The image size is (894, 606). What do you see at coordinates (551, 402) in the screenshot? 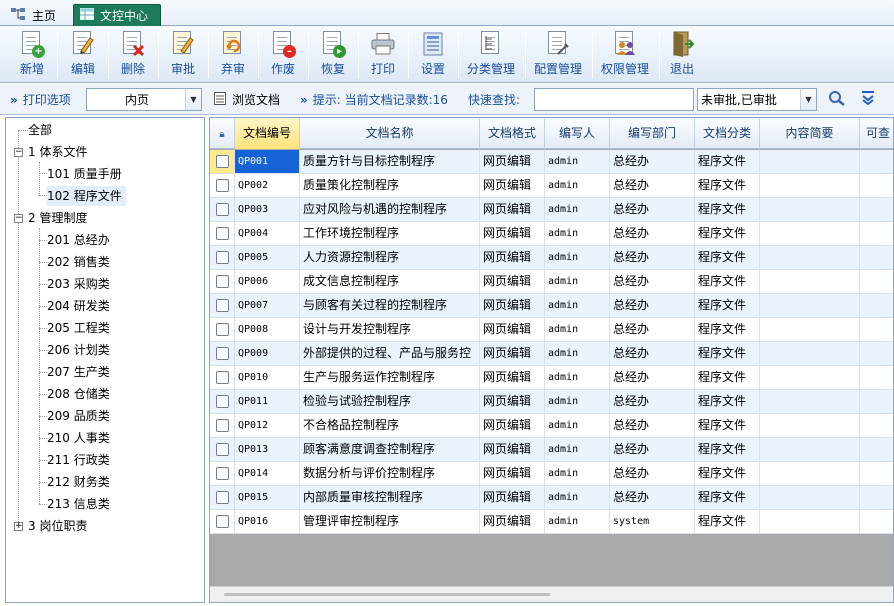
I see `table-row: QP011 检验与试验控制程序 网页编辑 admin 总经办 程序文件` at bounding box center [551, 402].